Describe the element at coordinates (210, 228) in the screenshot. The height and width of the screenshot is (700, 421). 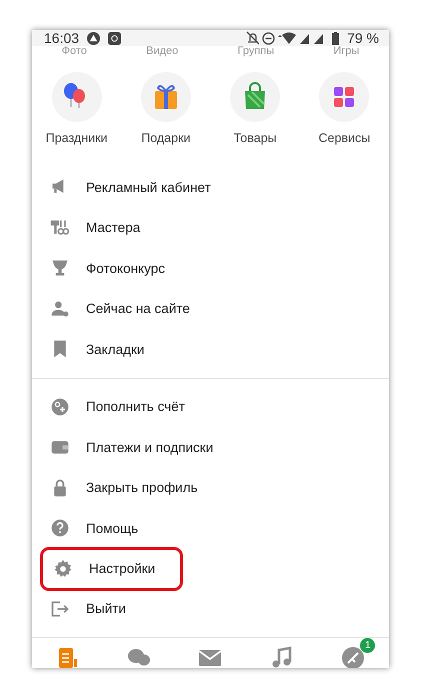
I see `menu-item: Мастера` at that location.